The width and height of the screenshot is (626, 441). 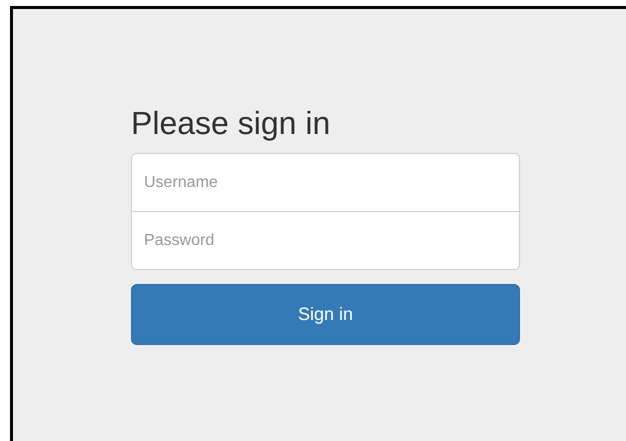 What do you see at coordinates (231, 123) in the screenshot?
I see `sign-in-heading: Please sign in` at bounding box center [231, 123].